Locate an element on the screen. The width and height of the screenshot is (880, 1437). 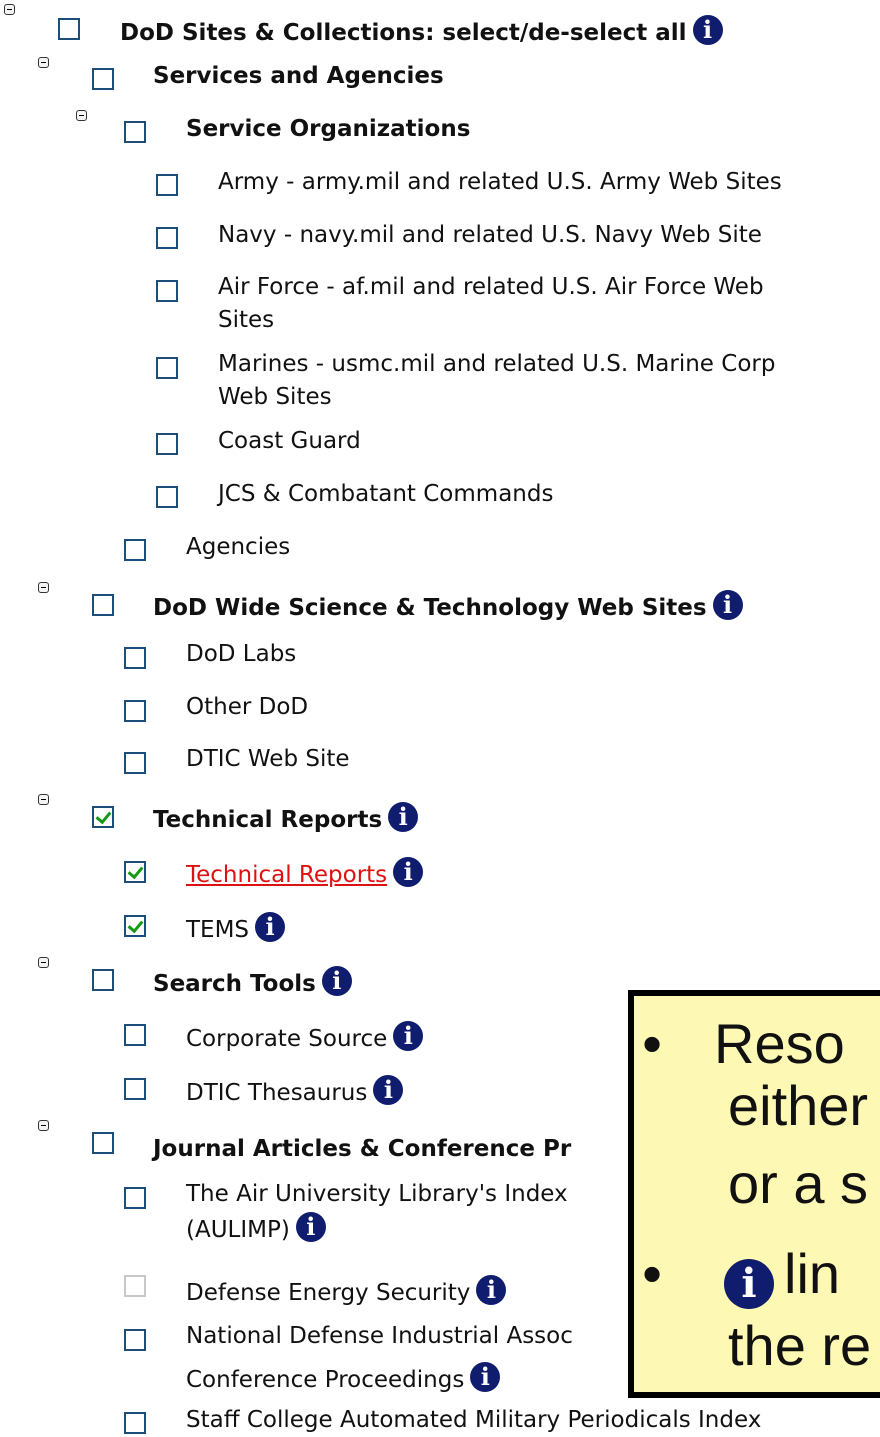
checkbox-dod-labs is located at coordinates (135, 658).